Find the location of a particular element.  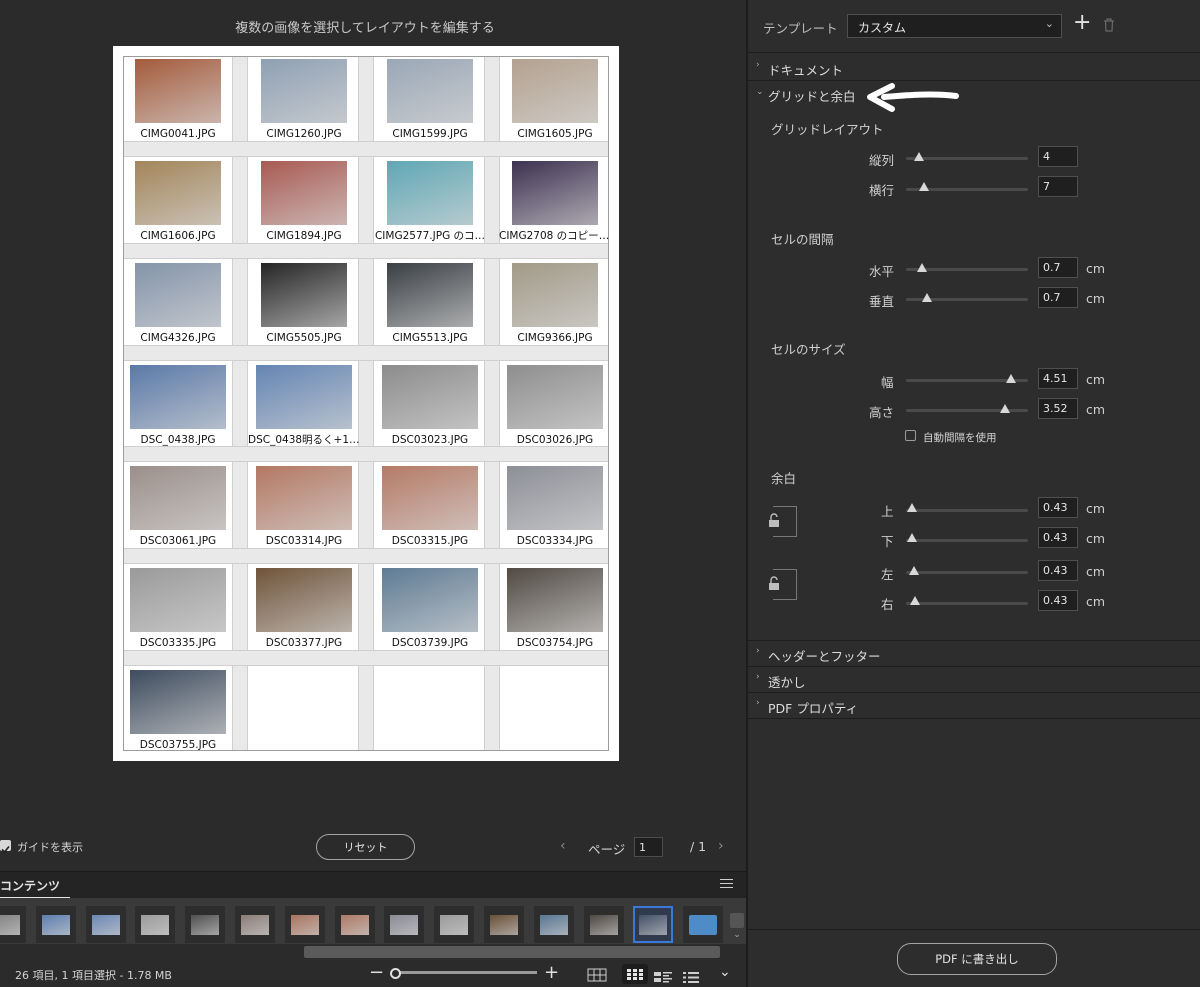

grid-cell: DSC03023.JPG is located at coordinates (430, 406).